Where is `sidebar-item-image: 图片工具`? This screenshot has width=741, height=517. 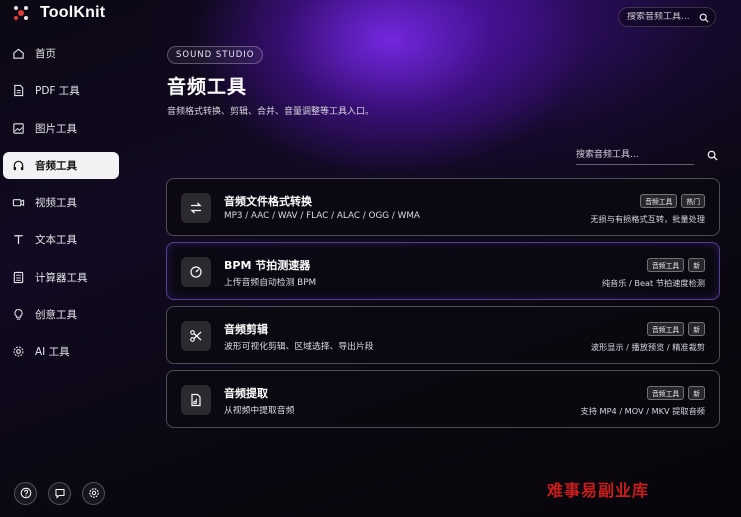 sidebar-item-image: 图片工具 is located at coordinates (61, 128).